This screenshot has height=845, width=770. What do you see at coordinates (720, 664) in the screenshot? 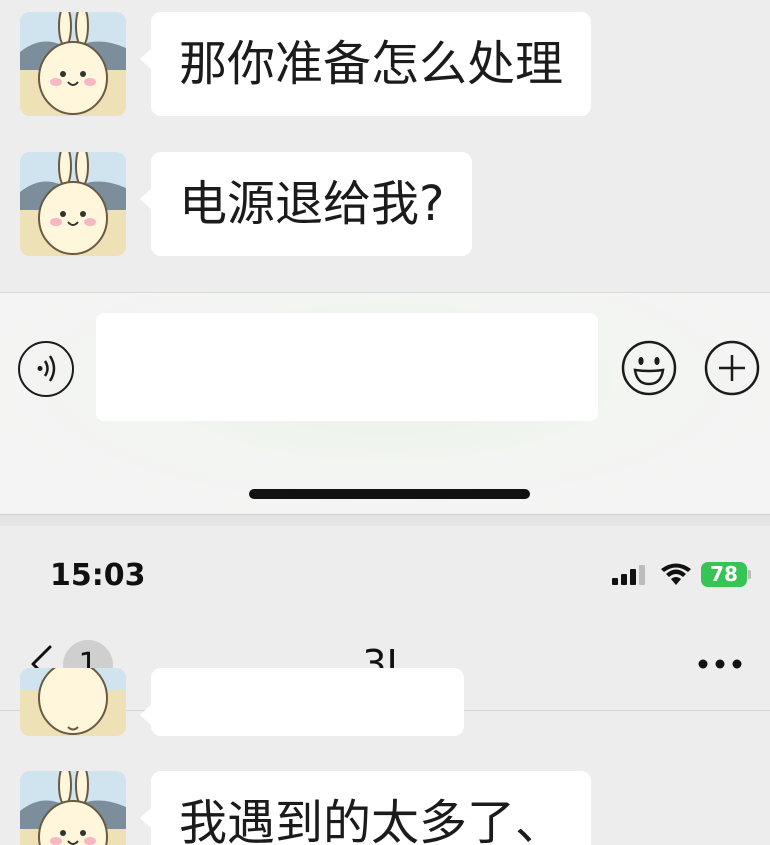
I see `more-options-icon` at bounding box center [720, 664].